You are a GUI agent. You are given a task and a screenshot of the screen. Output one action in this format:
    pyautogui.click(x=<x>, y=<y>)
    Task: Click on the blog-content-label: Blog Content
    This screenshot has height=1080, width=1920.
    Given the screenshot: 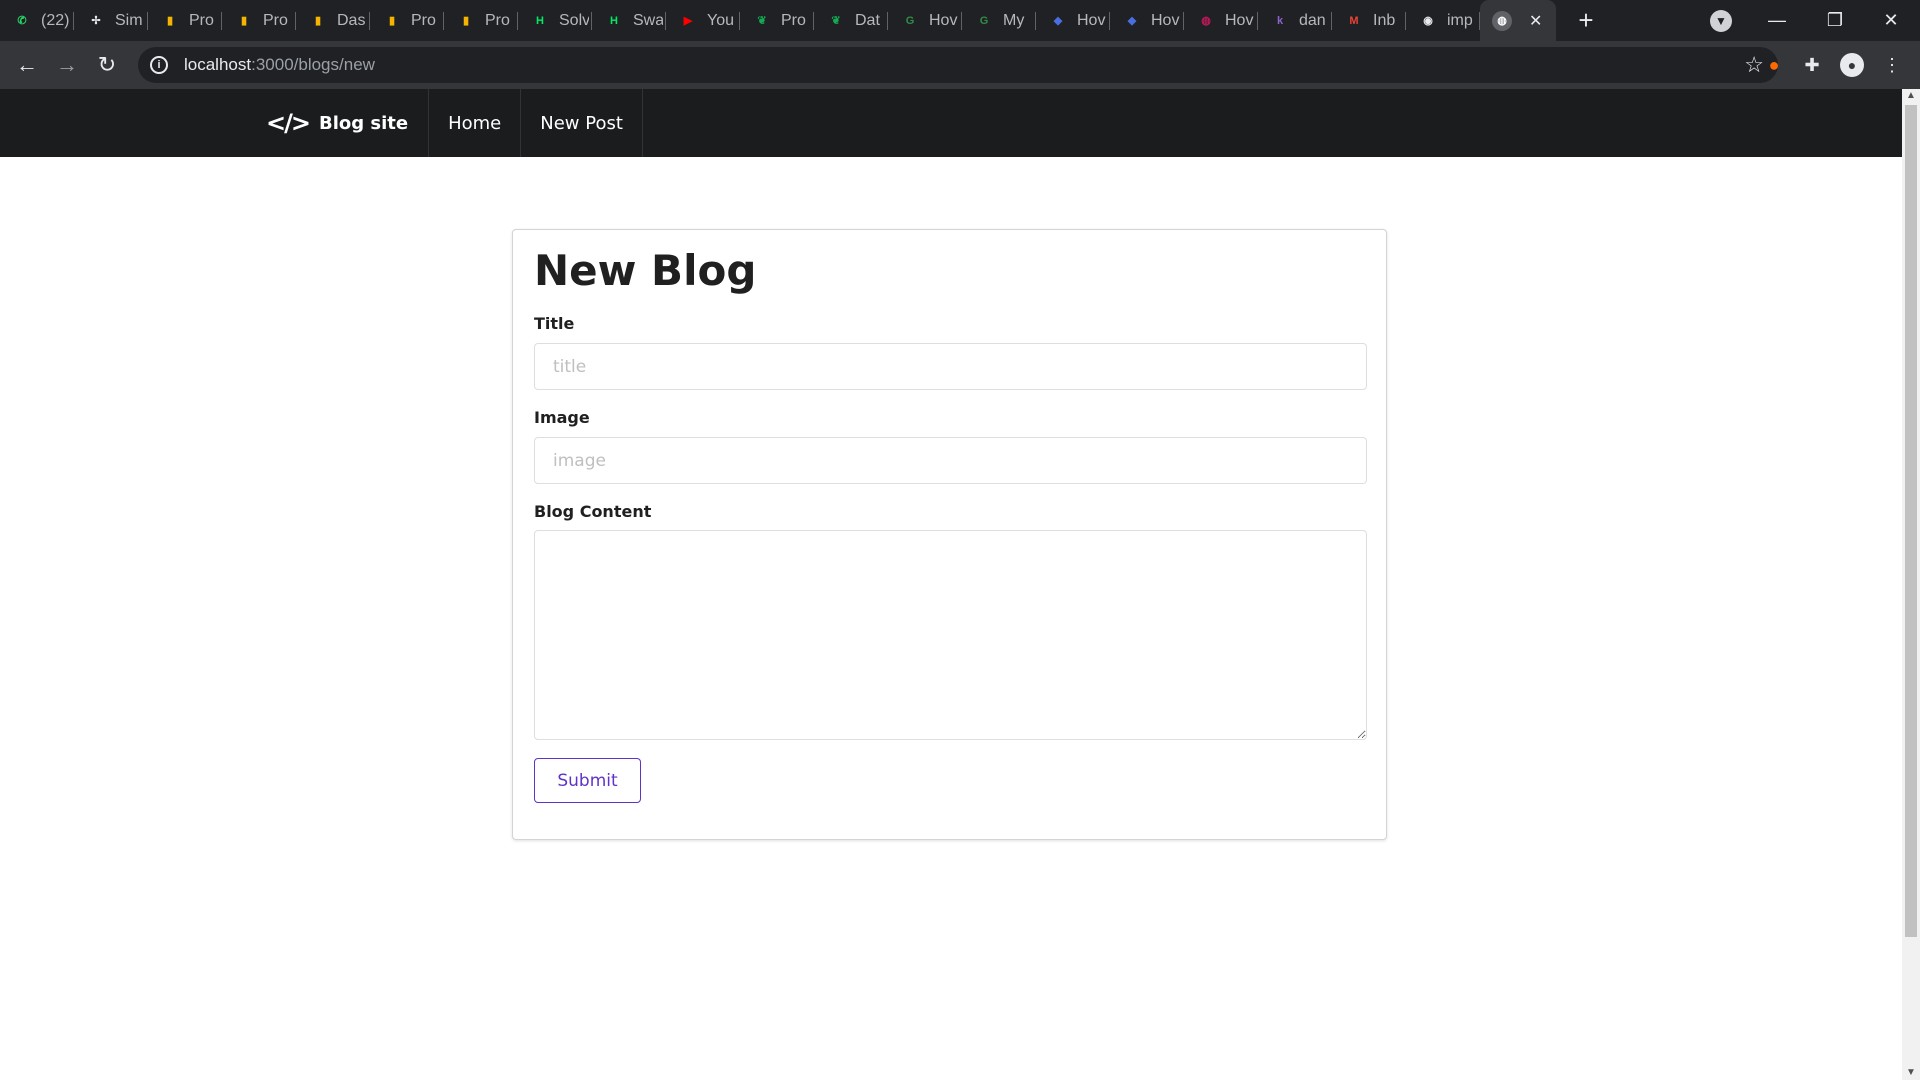 What is the action you would take?
    pyautogui.click(x=593, y=511)
    